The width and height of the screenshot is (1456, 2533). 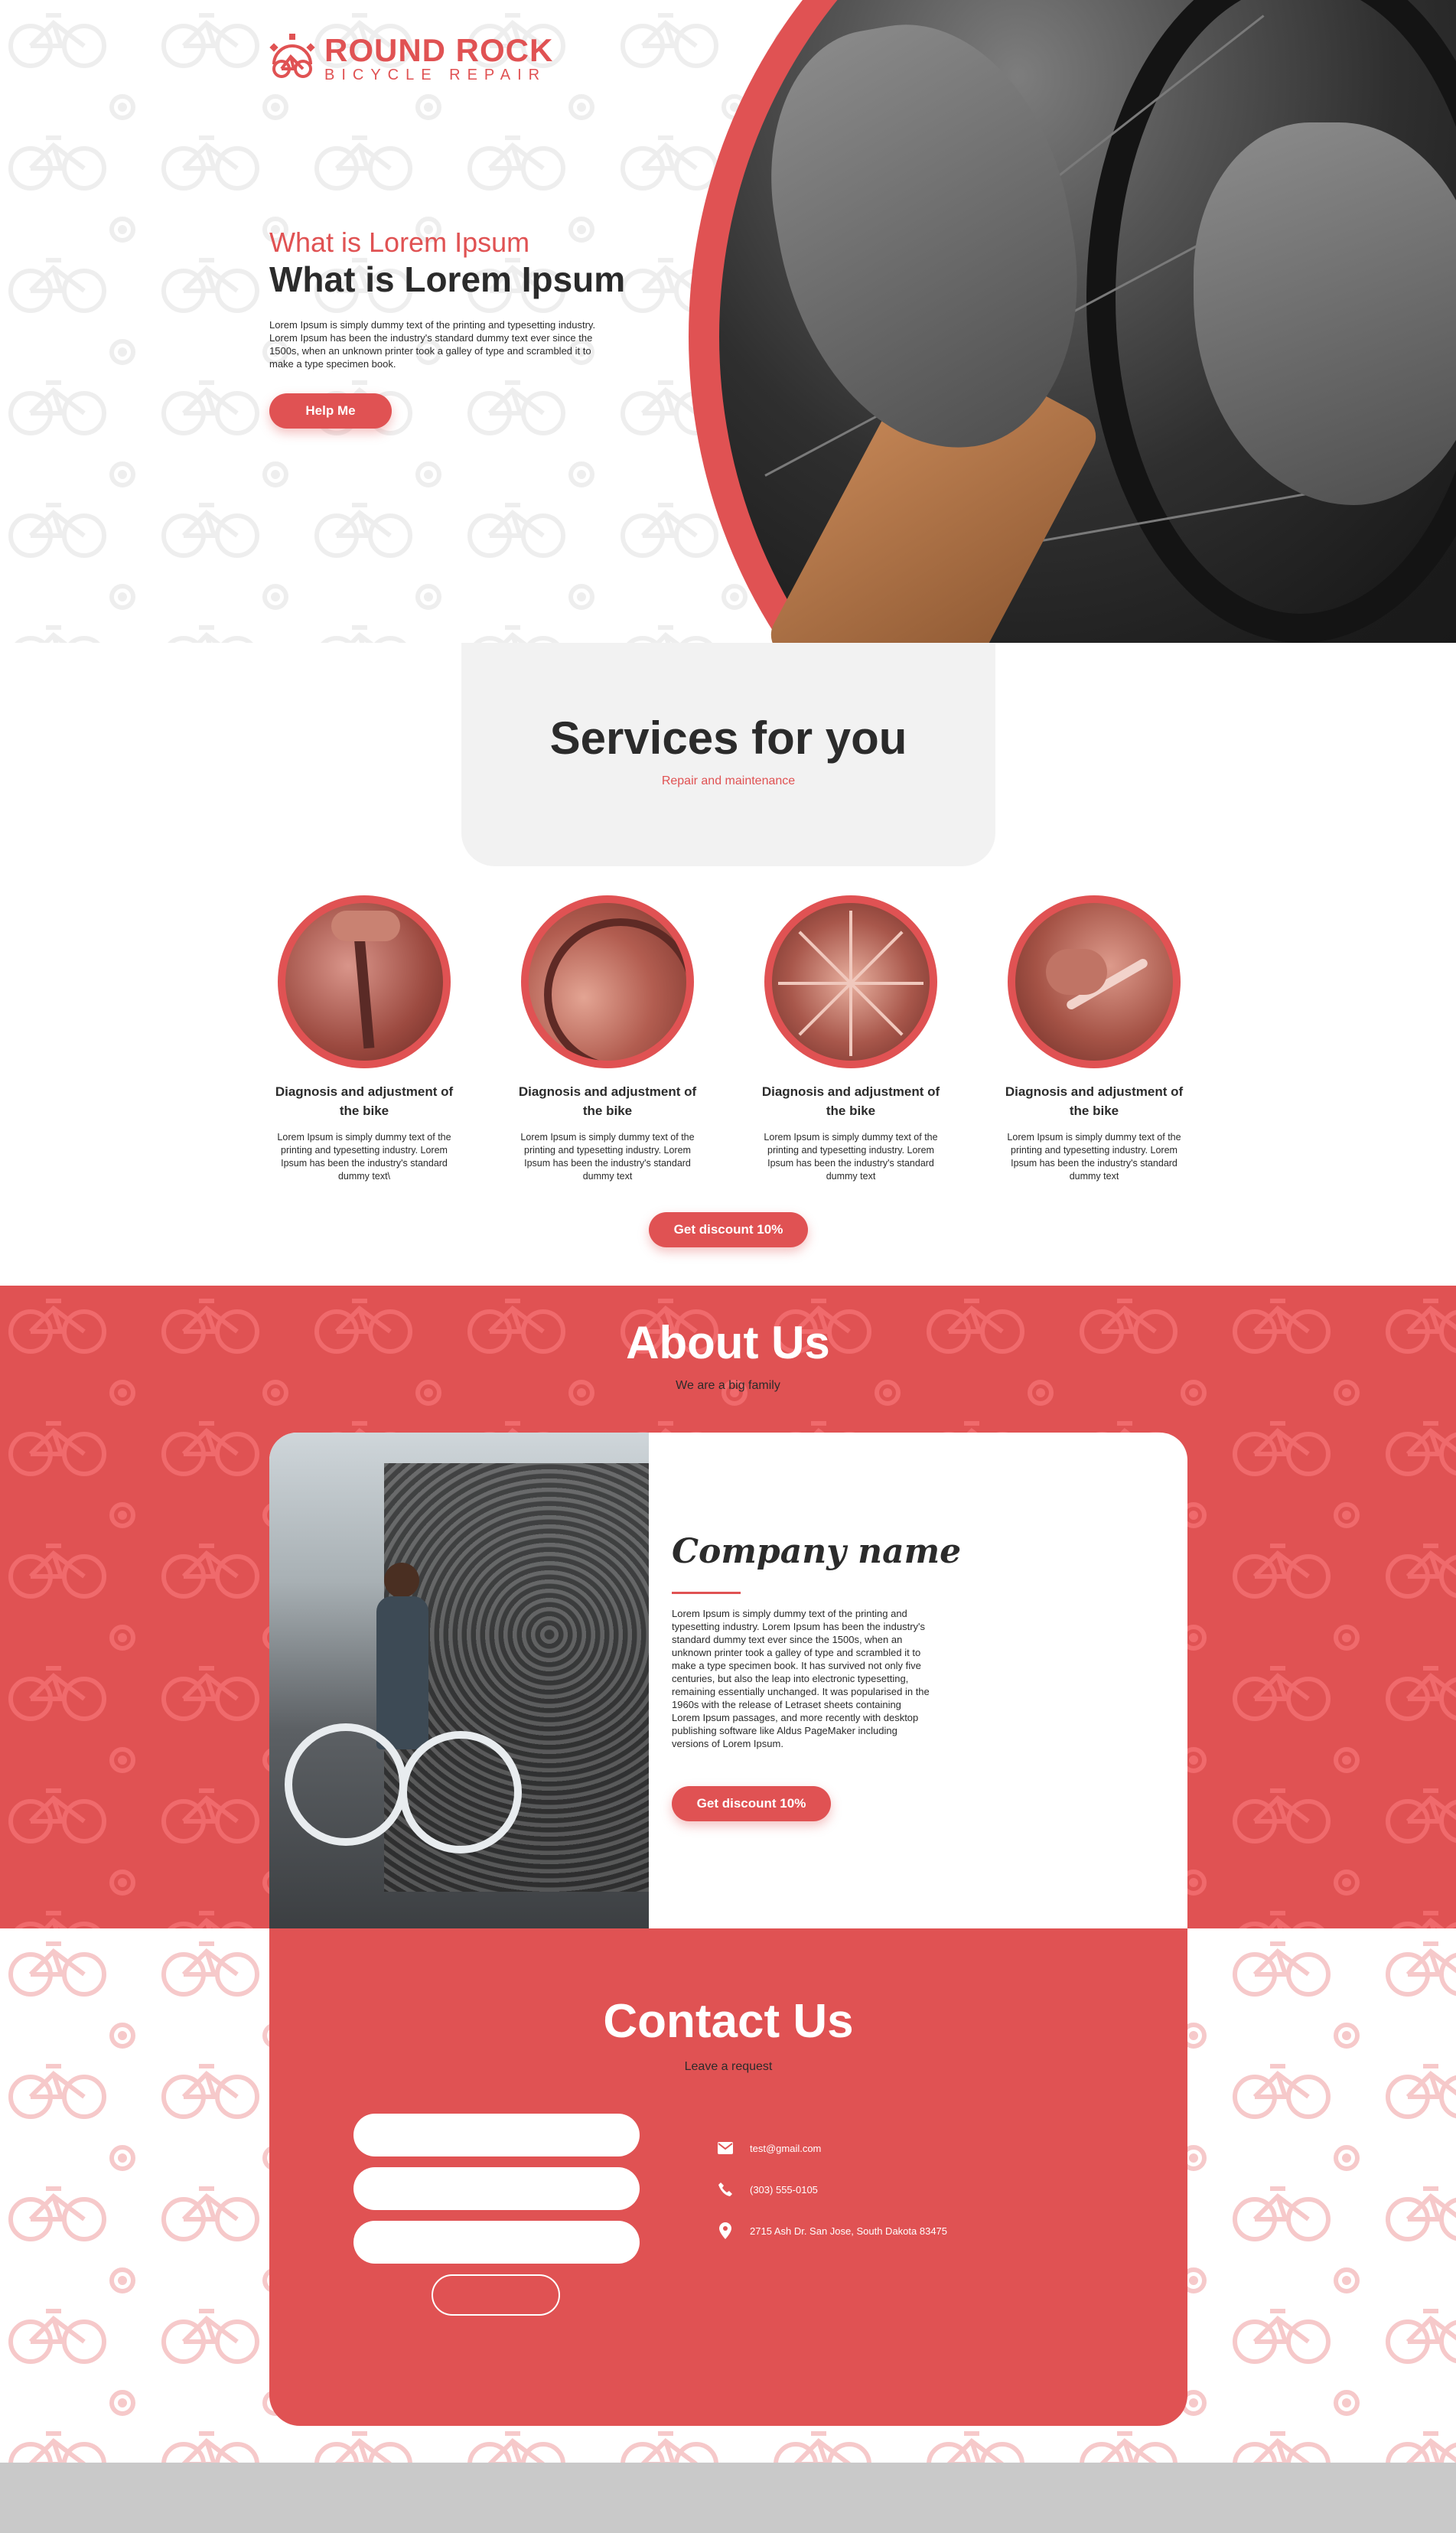 What do you see at coordinates (728, 1342) in the screenshot?
I see `about-title: About Us` at bounding box center [728, 1342].